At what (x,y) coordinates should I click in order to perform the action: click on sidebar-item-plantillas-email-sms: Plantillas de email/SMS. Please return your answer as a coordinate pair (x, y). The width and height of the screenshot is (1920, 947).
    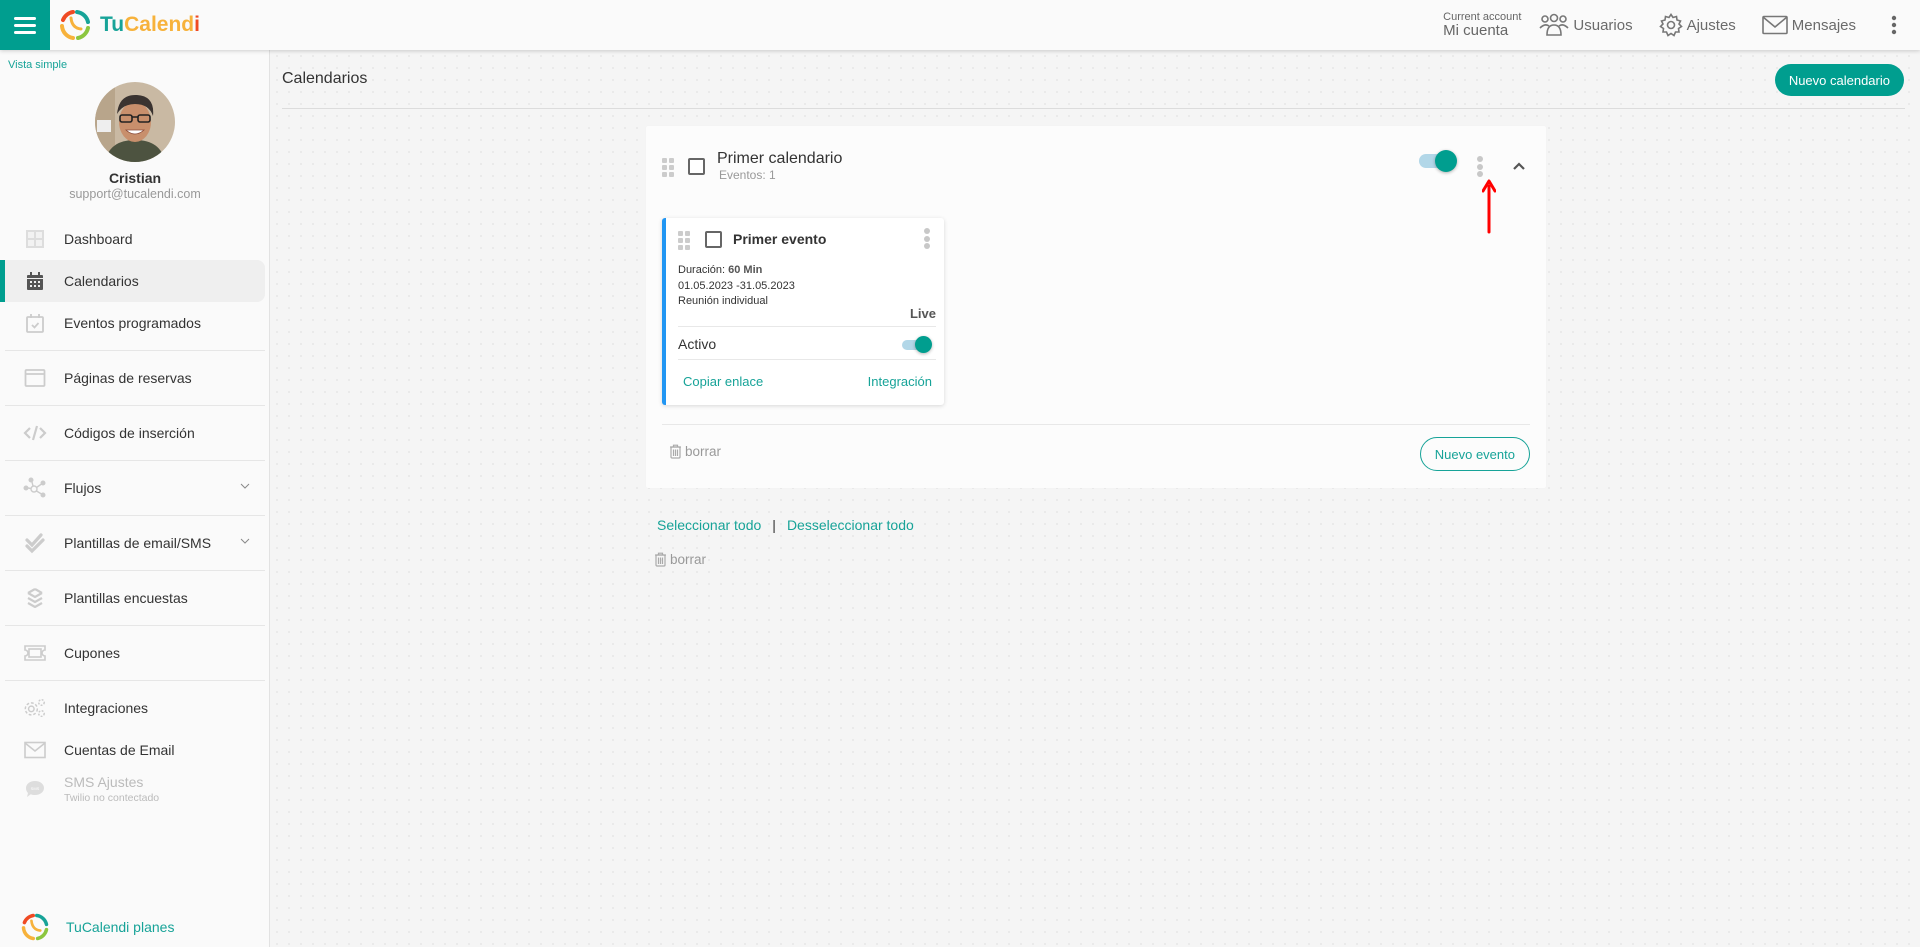
    Looking at the image, I should click on (132, 543).